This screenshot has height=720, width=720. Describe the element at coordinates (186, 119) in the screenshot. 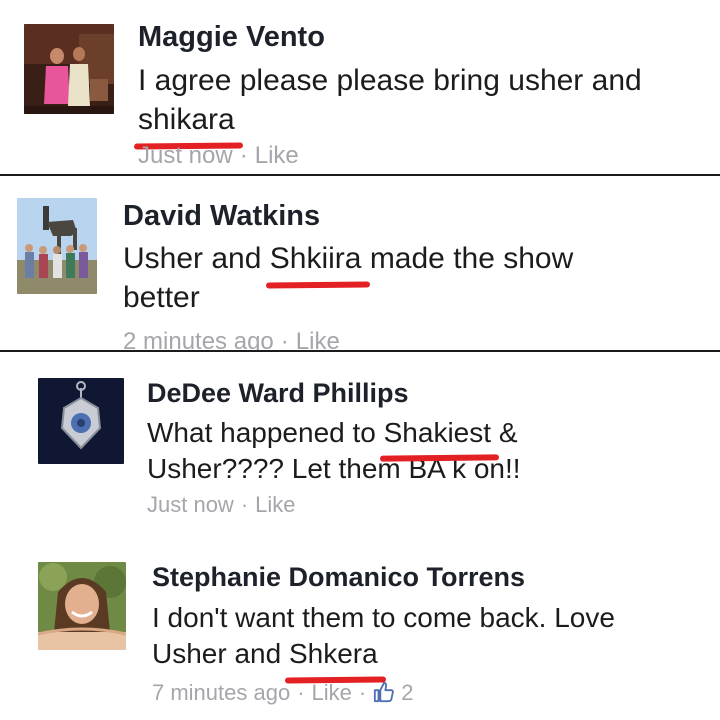

I see `highlighted-word: shikara` at that location.